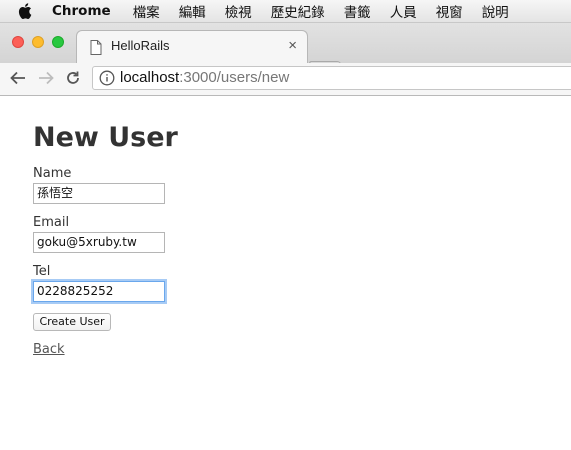 The height and width of the screenshot is (450, 571). What do you see at coordinates (42, 271) in the screenshot?
I see `tel-label: Tel` at bounding box center [42, 271].